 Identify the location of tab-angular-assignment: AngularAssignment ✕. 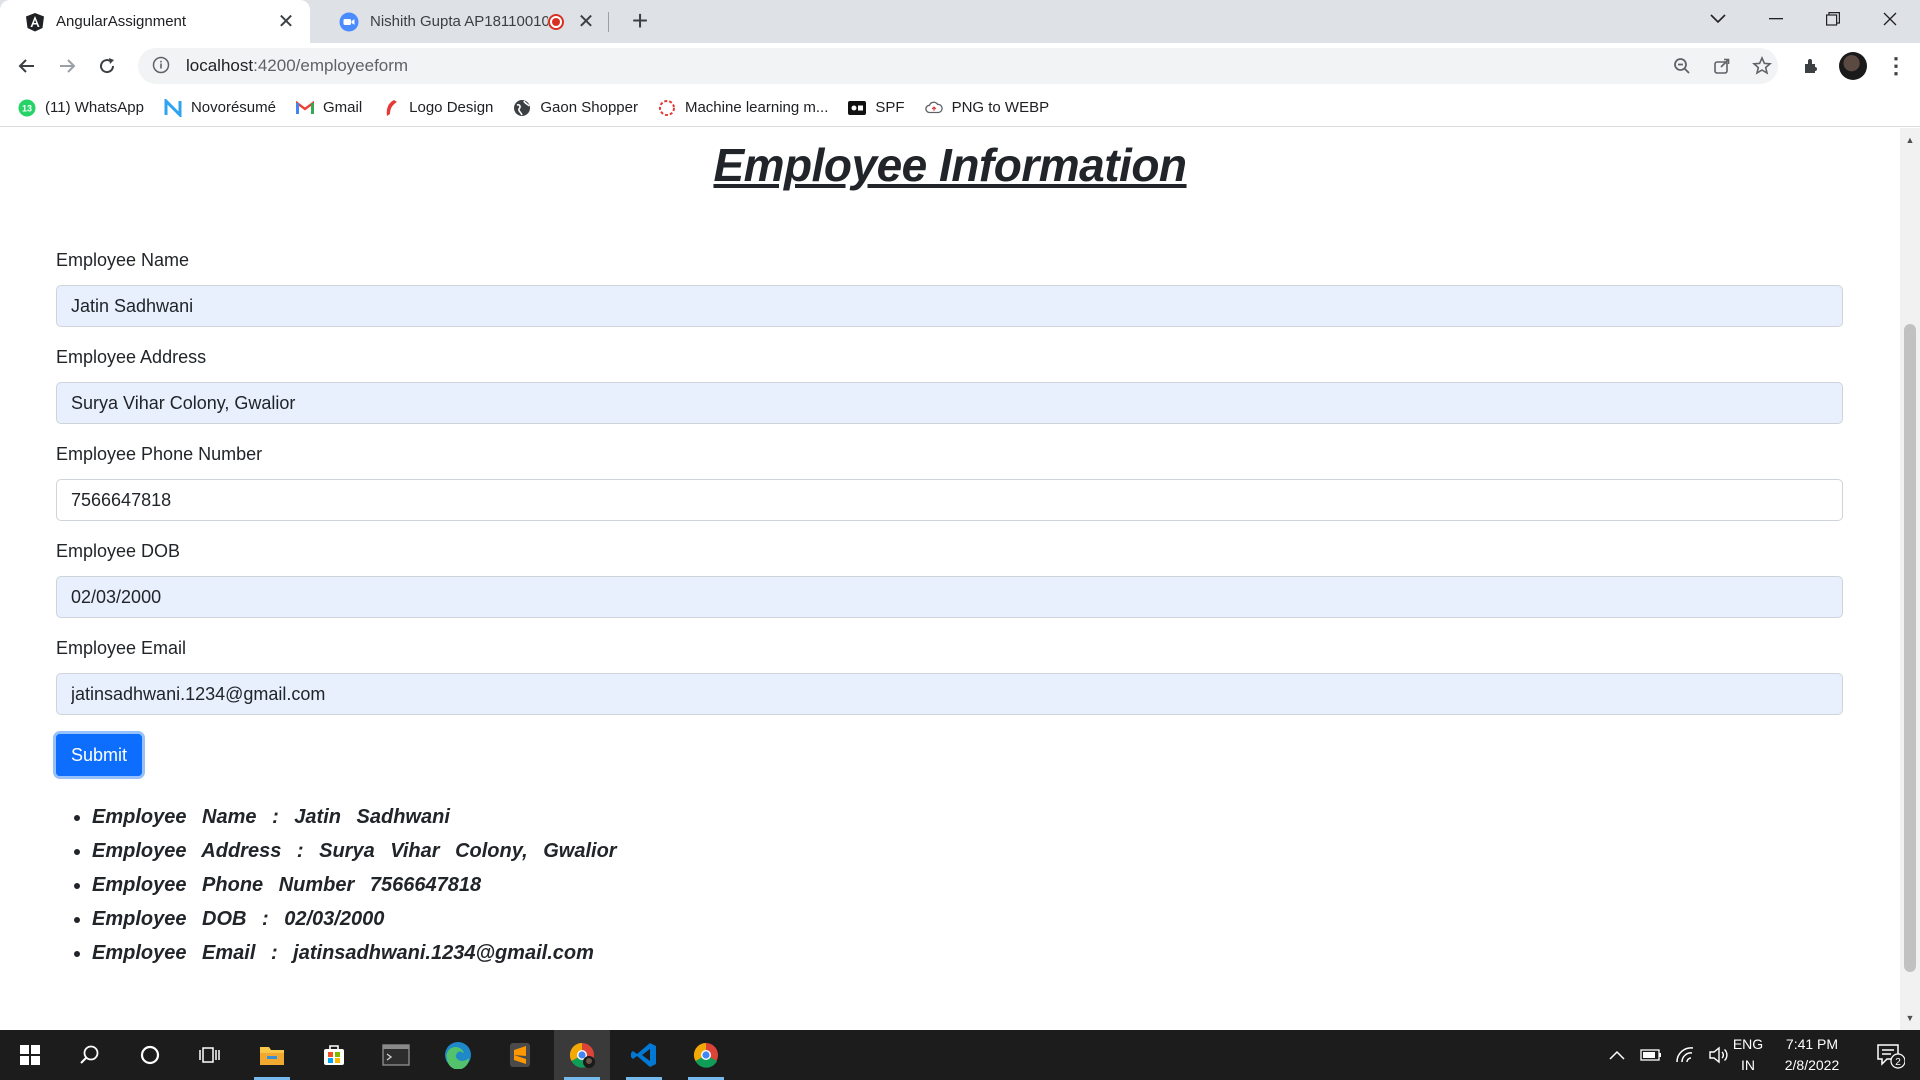
(155, 21).